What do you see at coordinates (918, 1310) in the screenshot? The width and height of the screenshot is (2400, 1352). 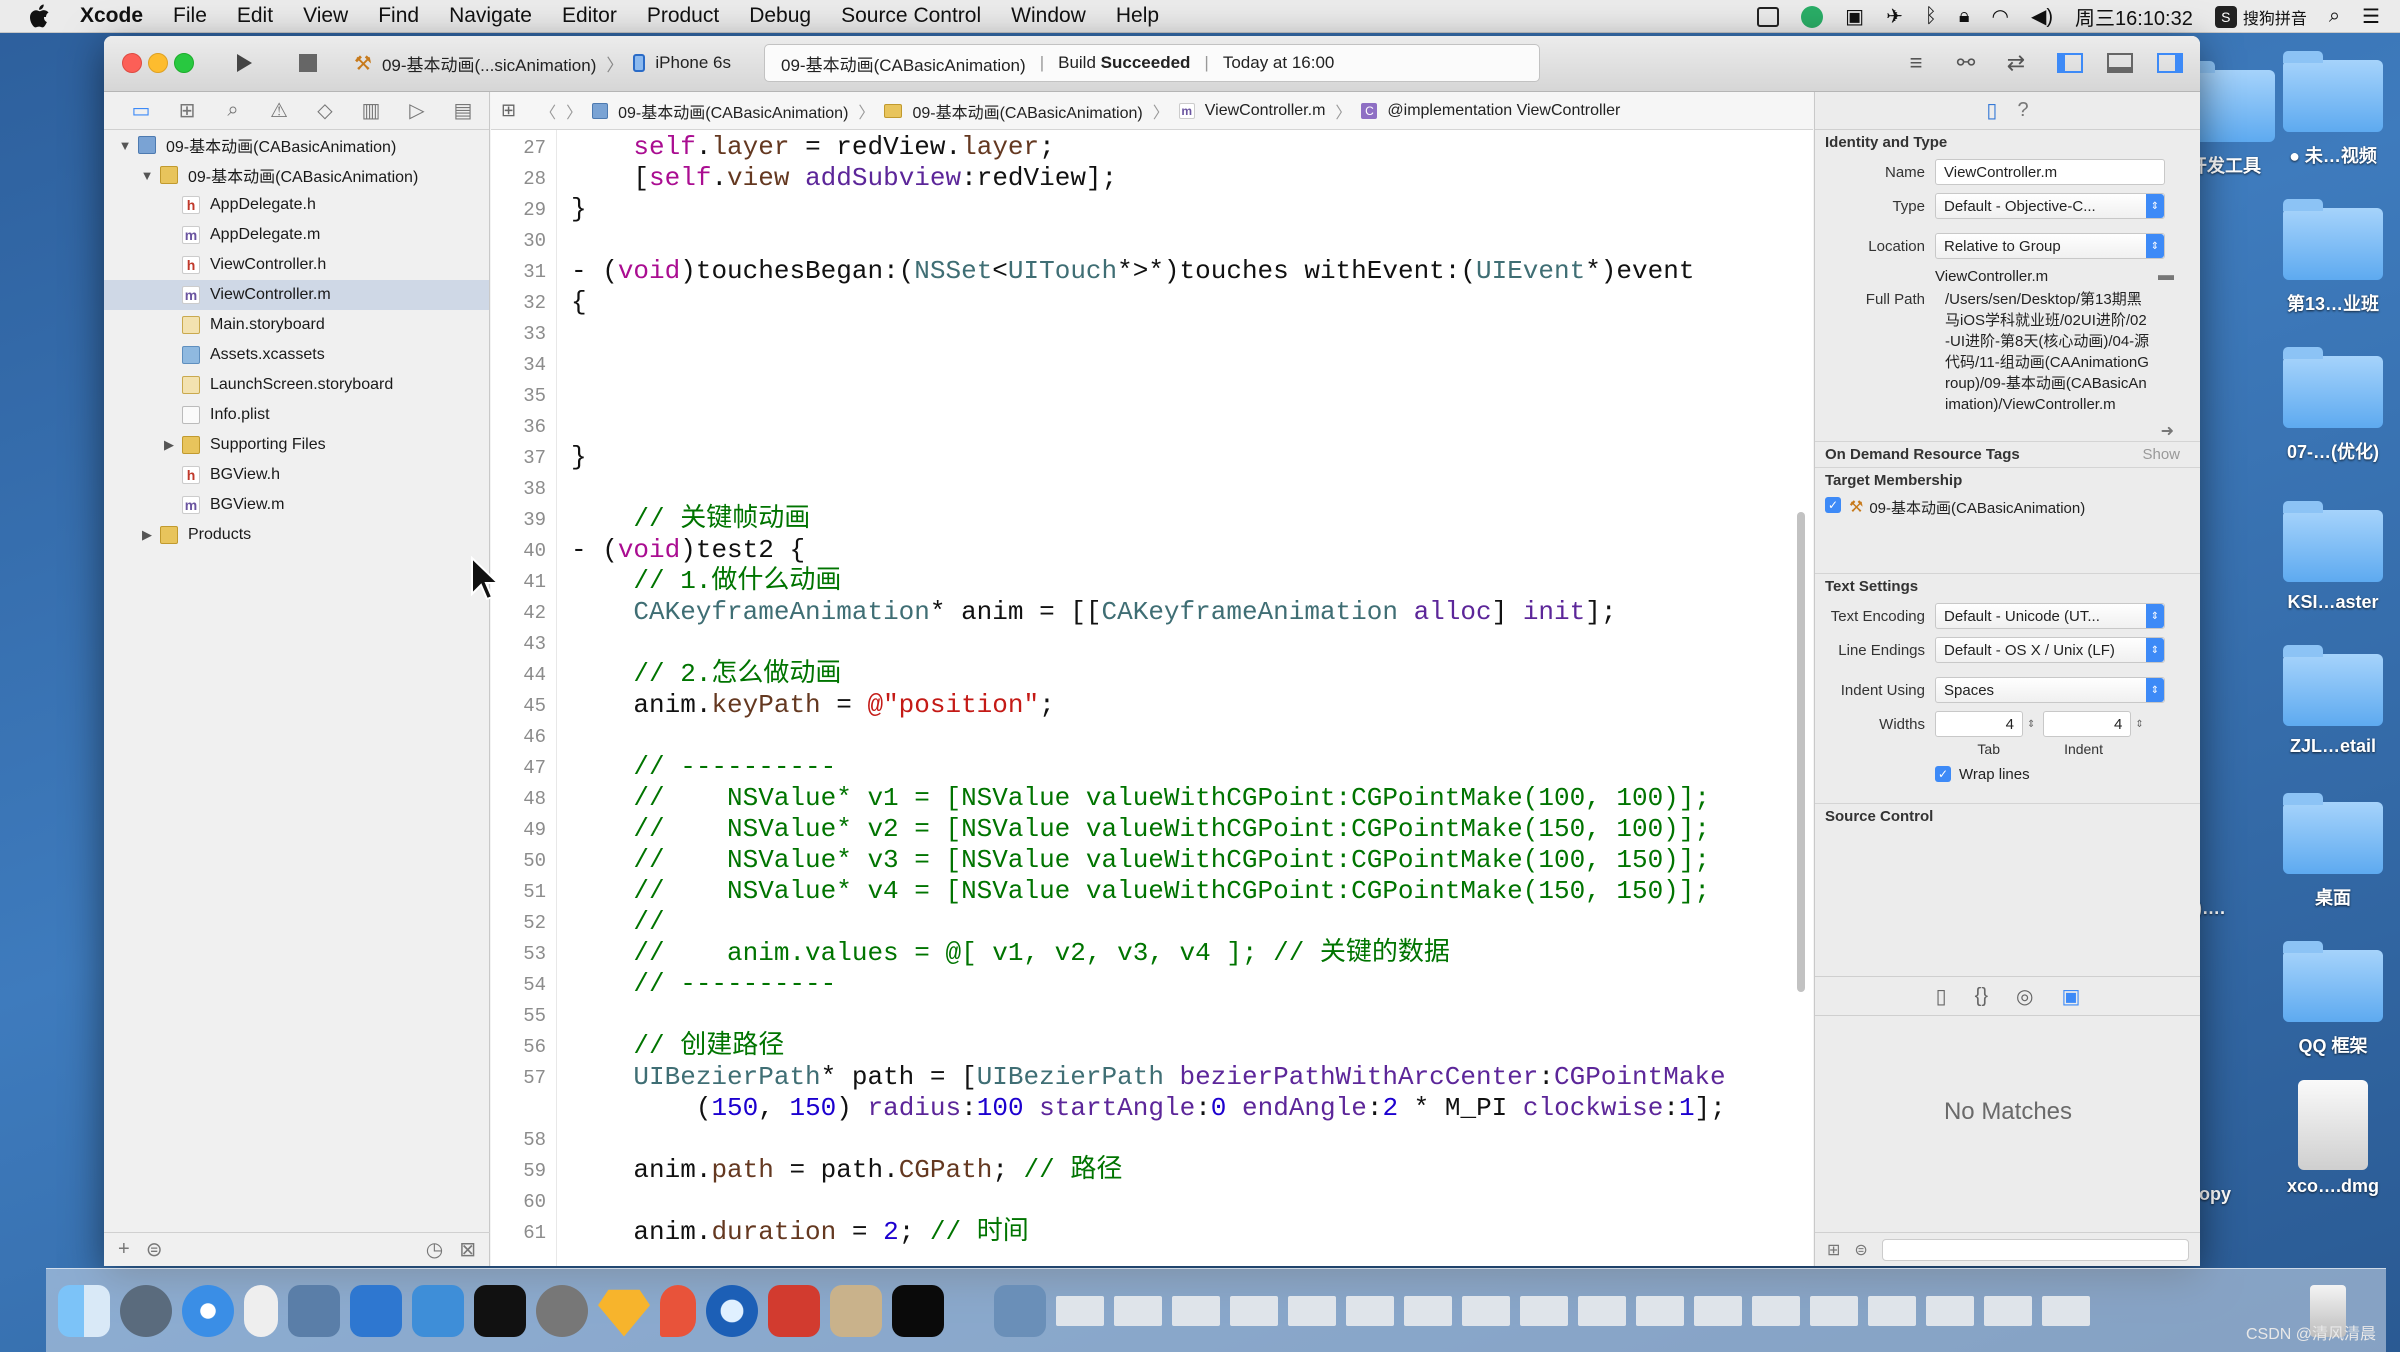 I see `console-icon` at bounding box center [918, 1310].